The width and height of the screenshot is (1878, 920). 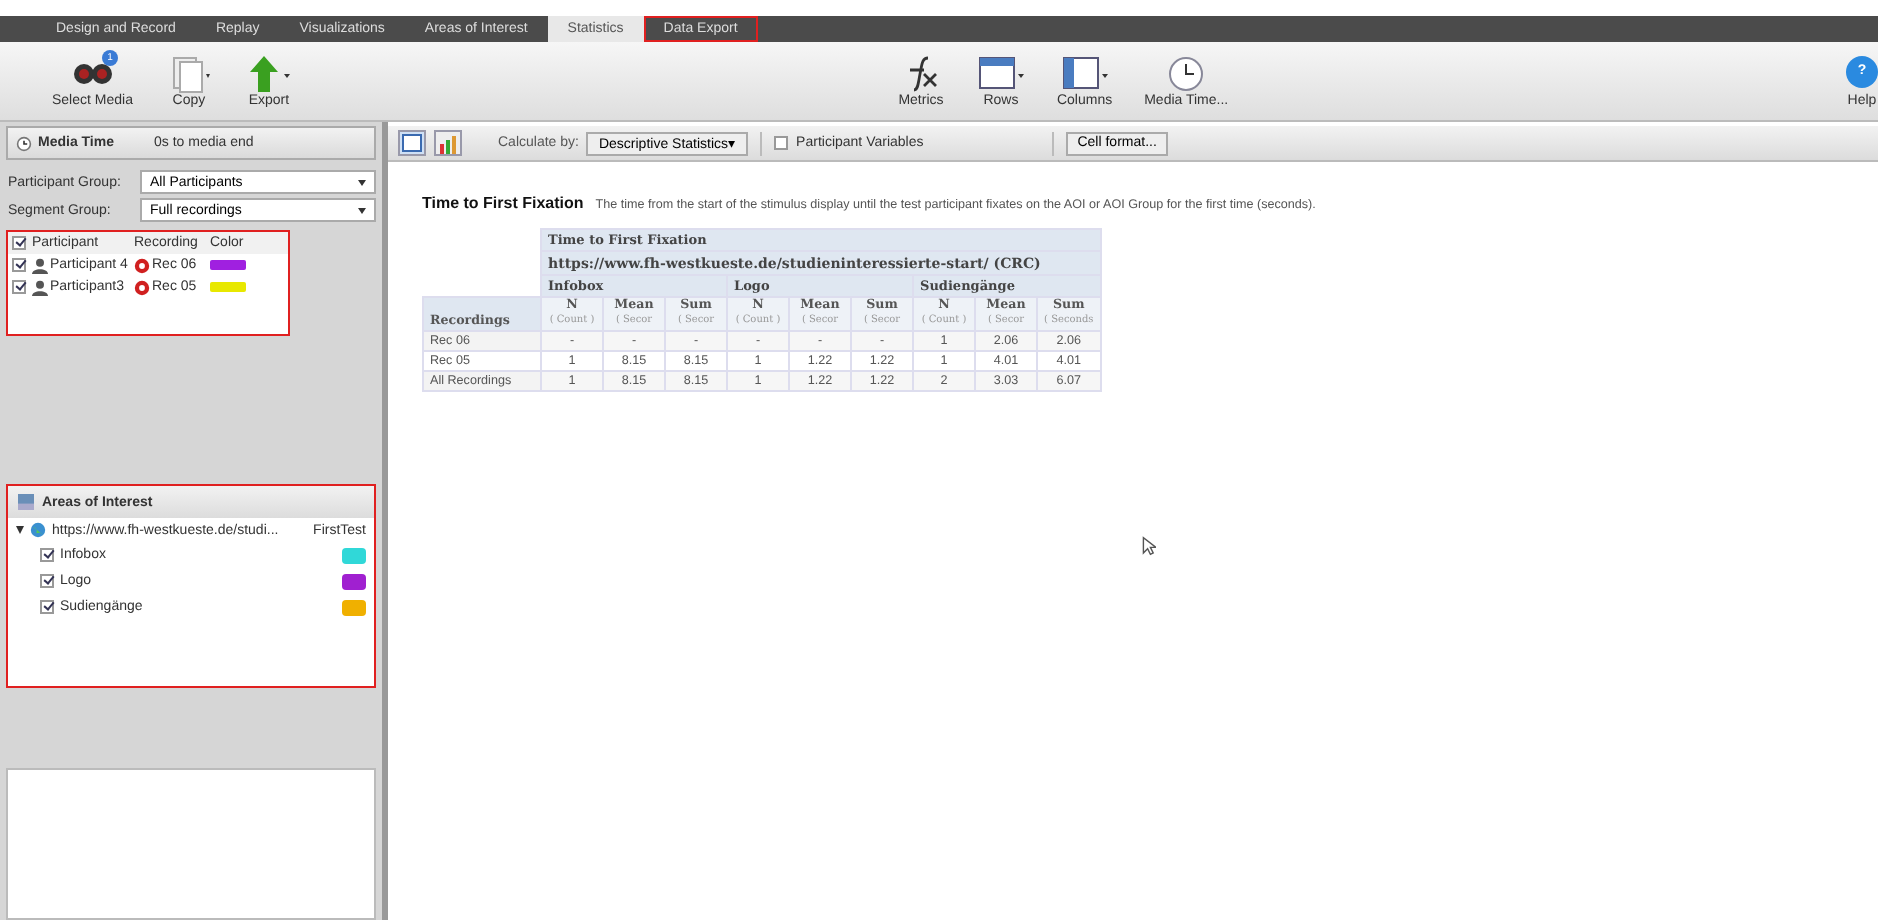 I want to click on clock-icon, so click(x=24, y=143).